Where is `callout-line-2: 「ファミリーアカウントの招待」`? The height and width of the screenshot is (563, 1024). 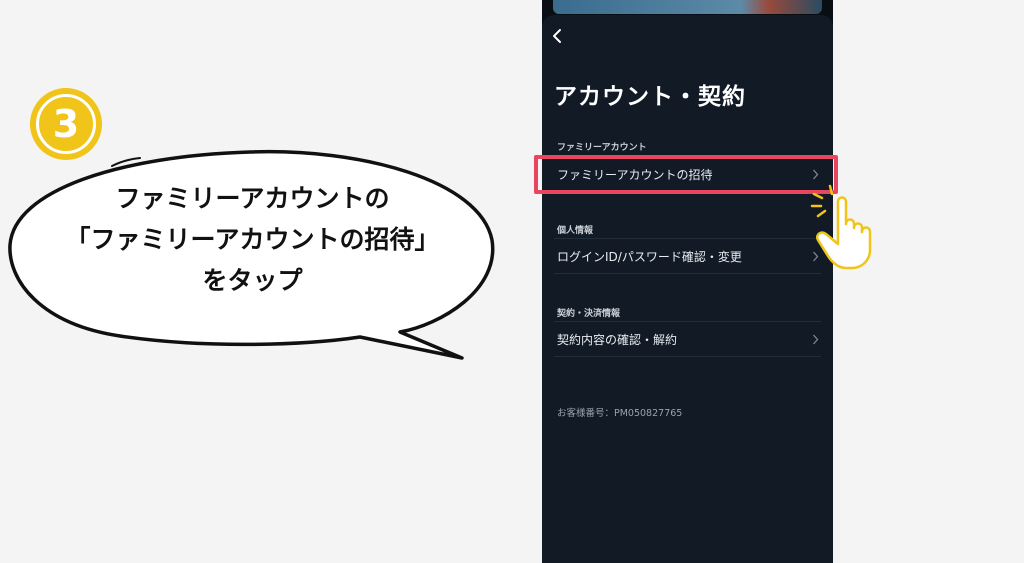 callout-line-2: 「ファミリーアカウントの招待」 is located at coordinates (252, 239).